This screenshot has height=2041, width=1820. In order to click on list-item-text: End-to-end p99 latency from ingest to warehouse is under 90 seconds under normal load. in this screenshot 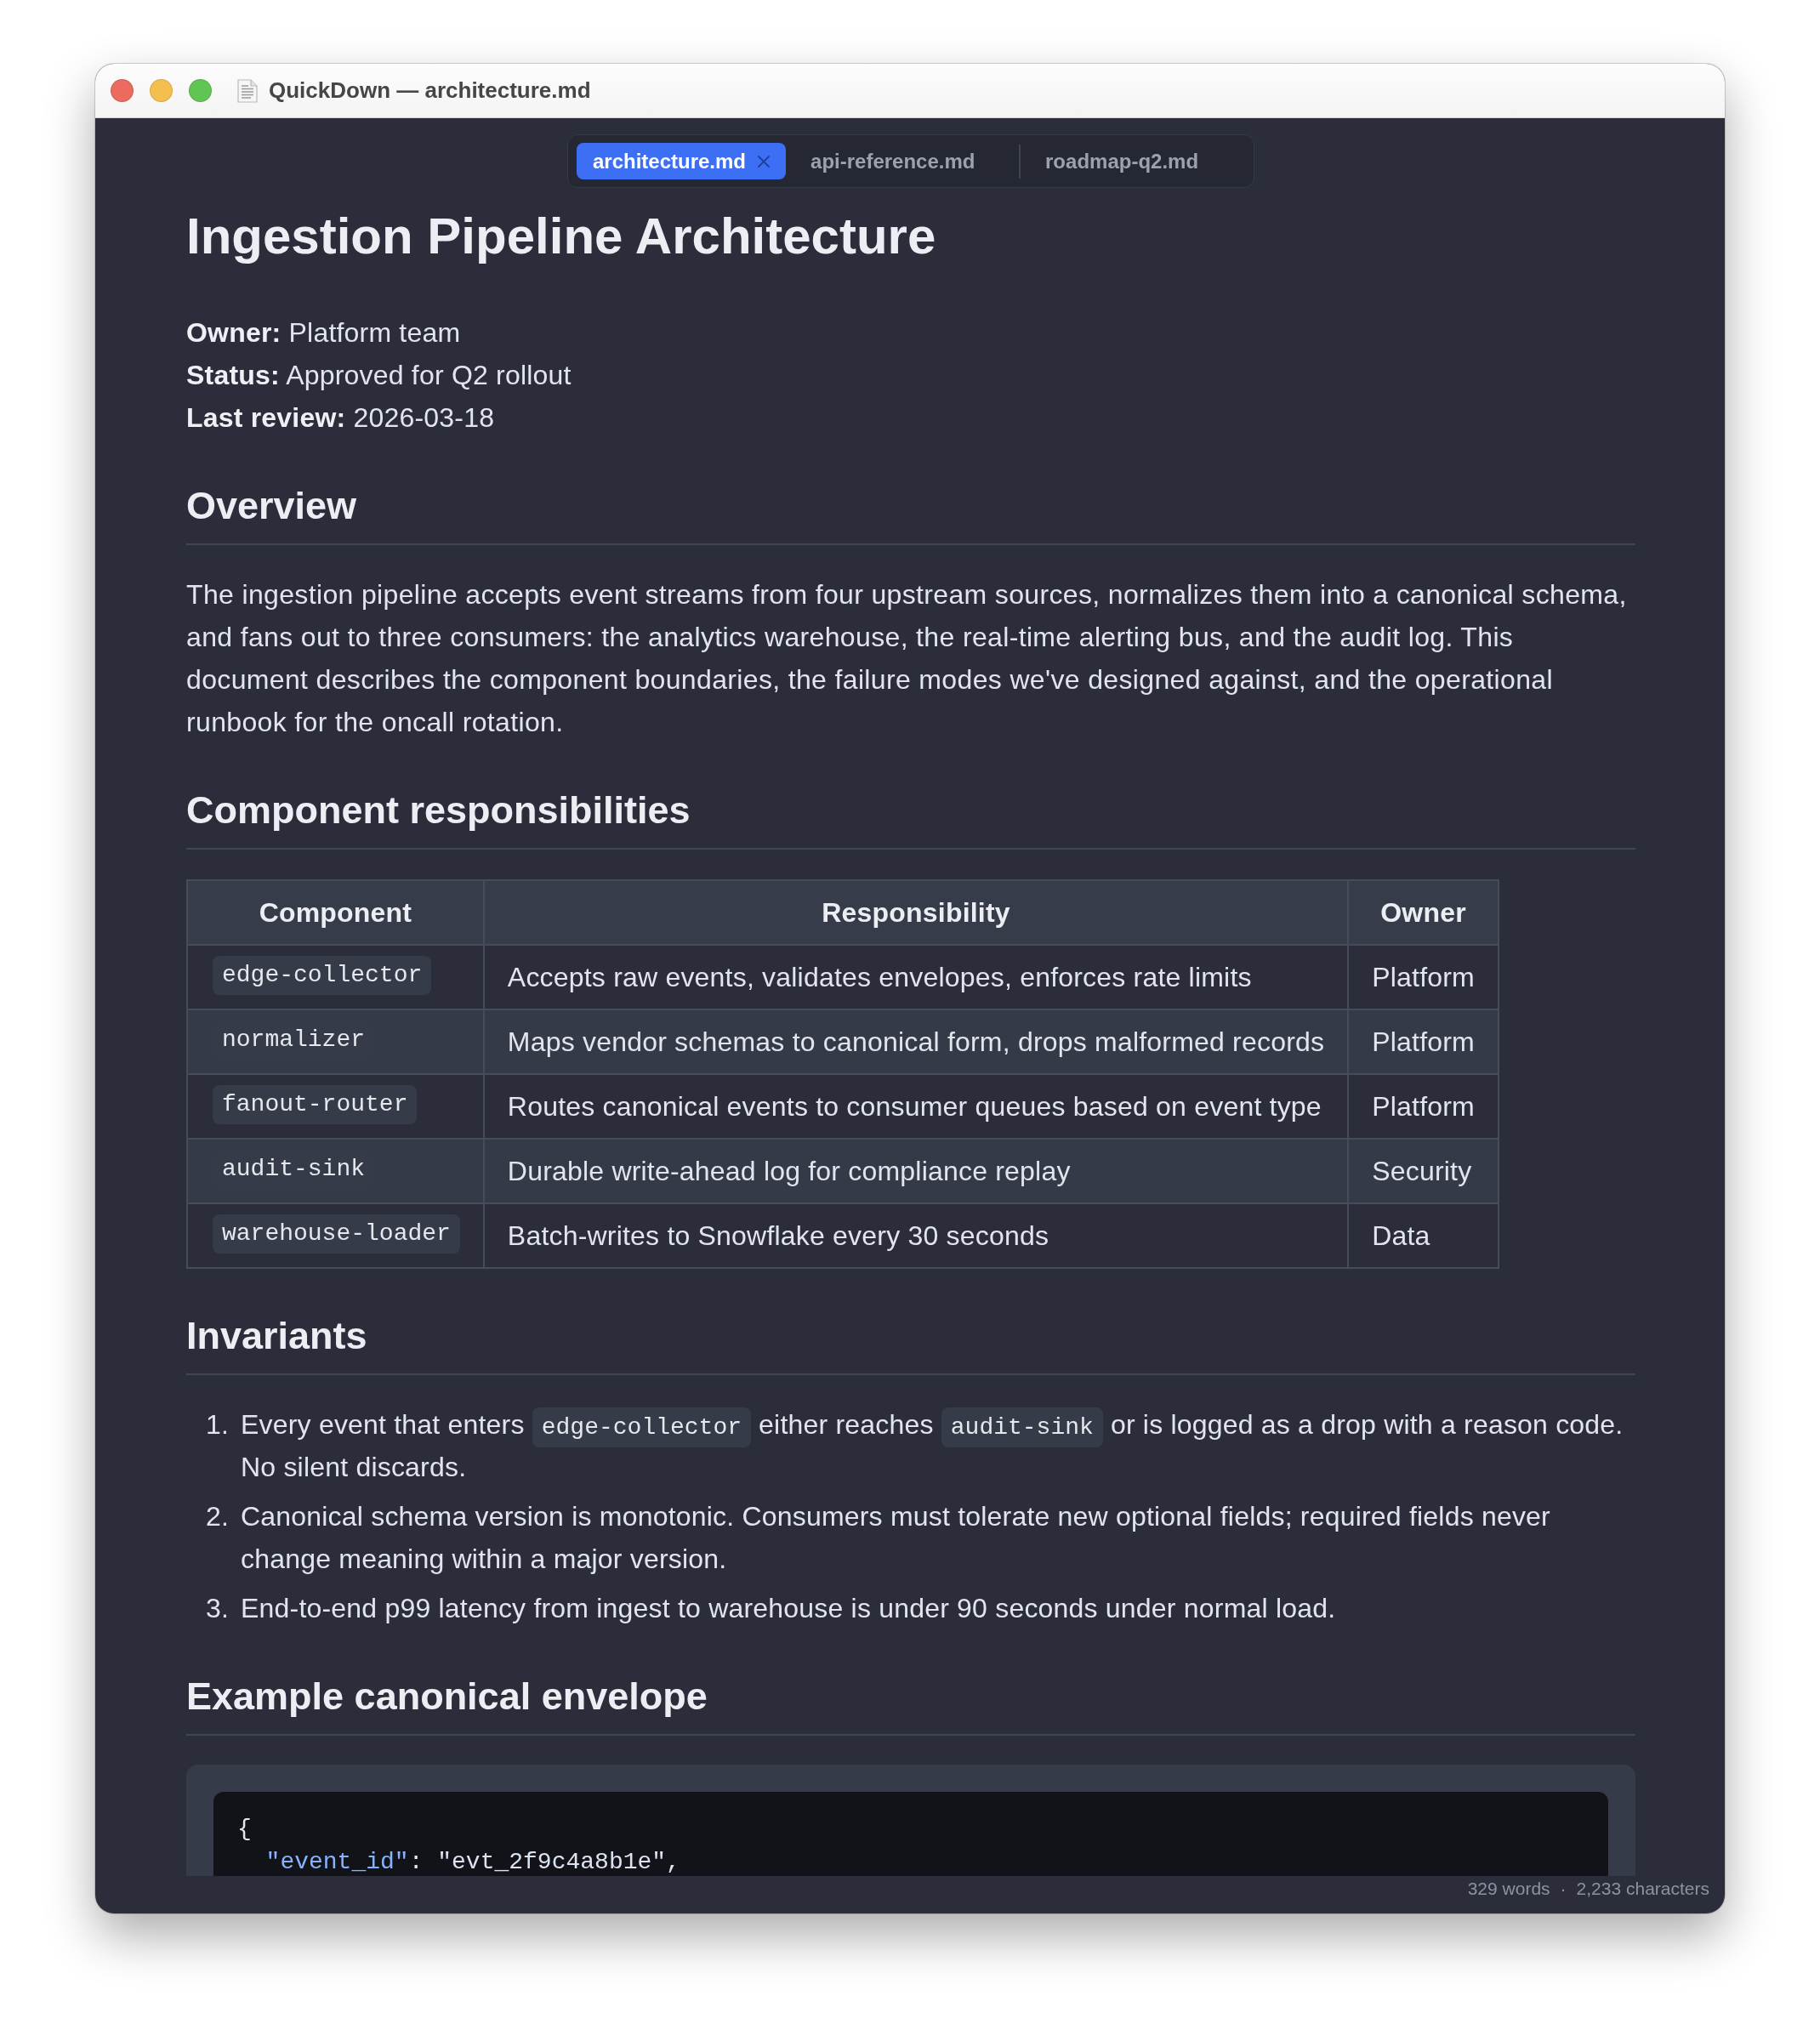, I will do `click(789, 1608)`.